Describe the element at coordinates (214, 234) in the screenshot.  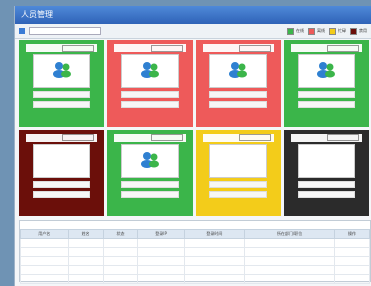
I see `table-header-cell: 登录时间` at that location.